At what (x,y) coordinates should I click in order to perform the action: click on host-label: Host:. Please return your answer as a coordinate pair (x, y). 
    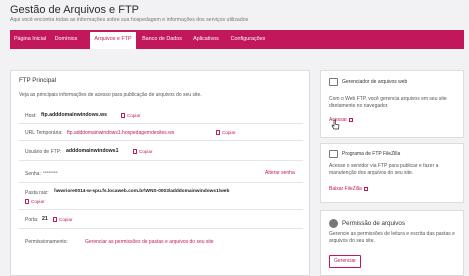
    Looking at the image, I should click on (31, 116).